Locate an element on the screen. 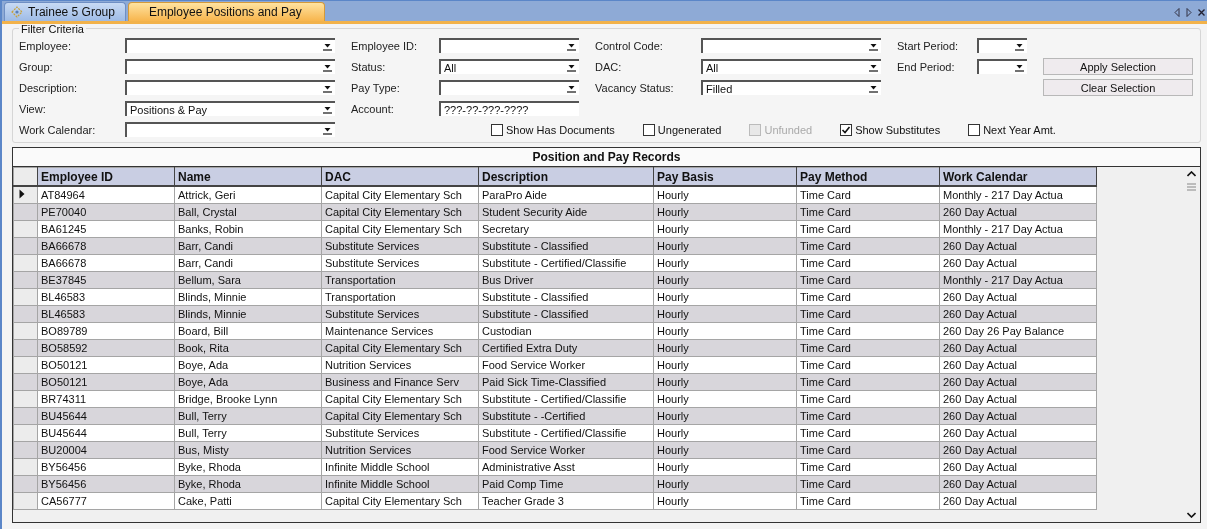 Image resolution: width=1207 pixels, height=529 pixels. column-header: Pay Basis is located at coordinates (725, 176).